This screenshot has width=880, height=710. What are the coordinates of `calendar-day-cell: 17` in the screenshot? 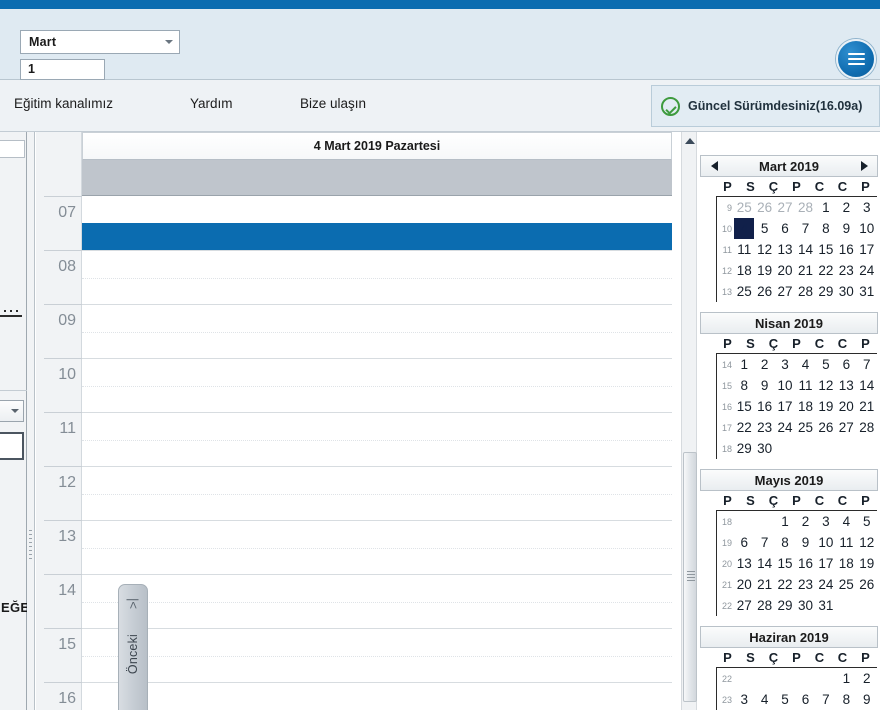 It's located at (867, 249).